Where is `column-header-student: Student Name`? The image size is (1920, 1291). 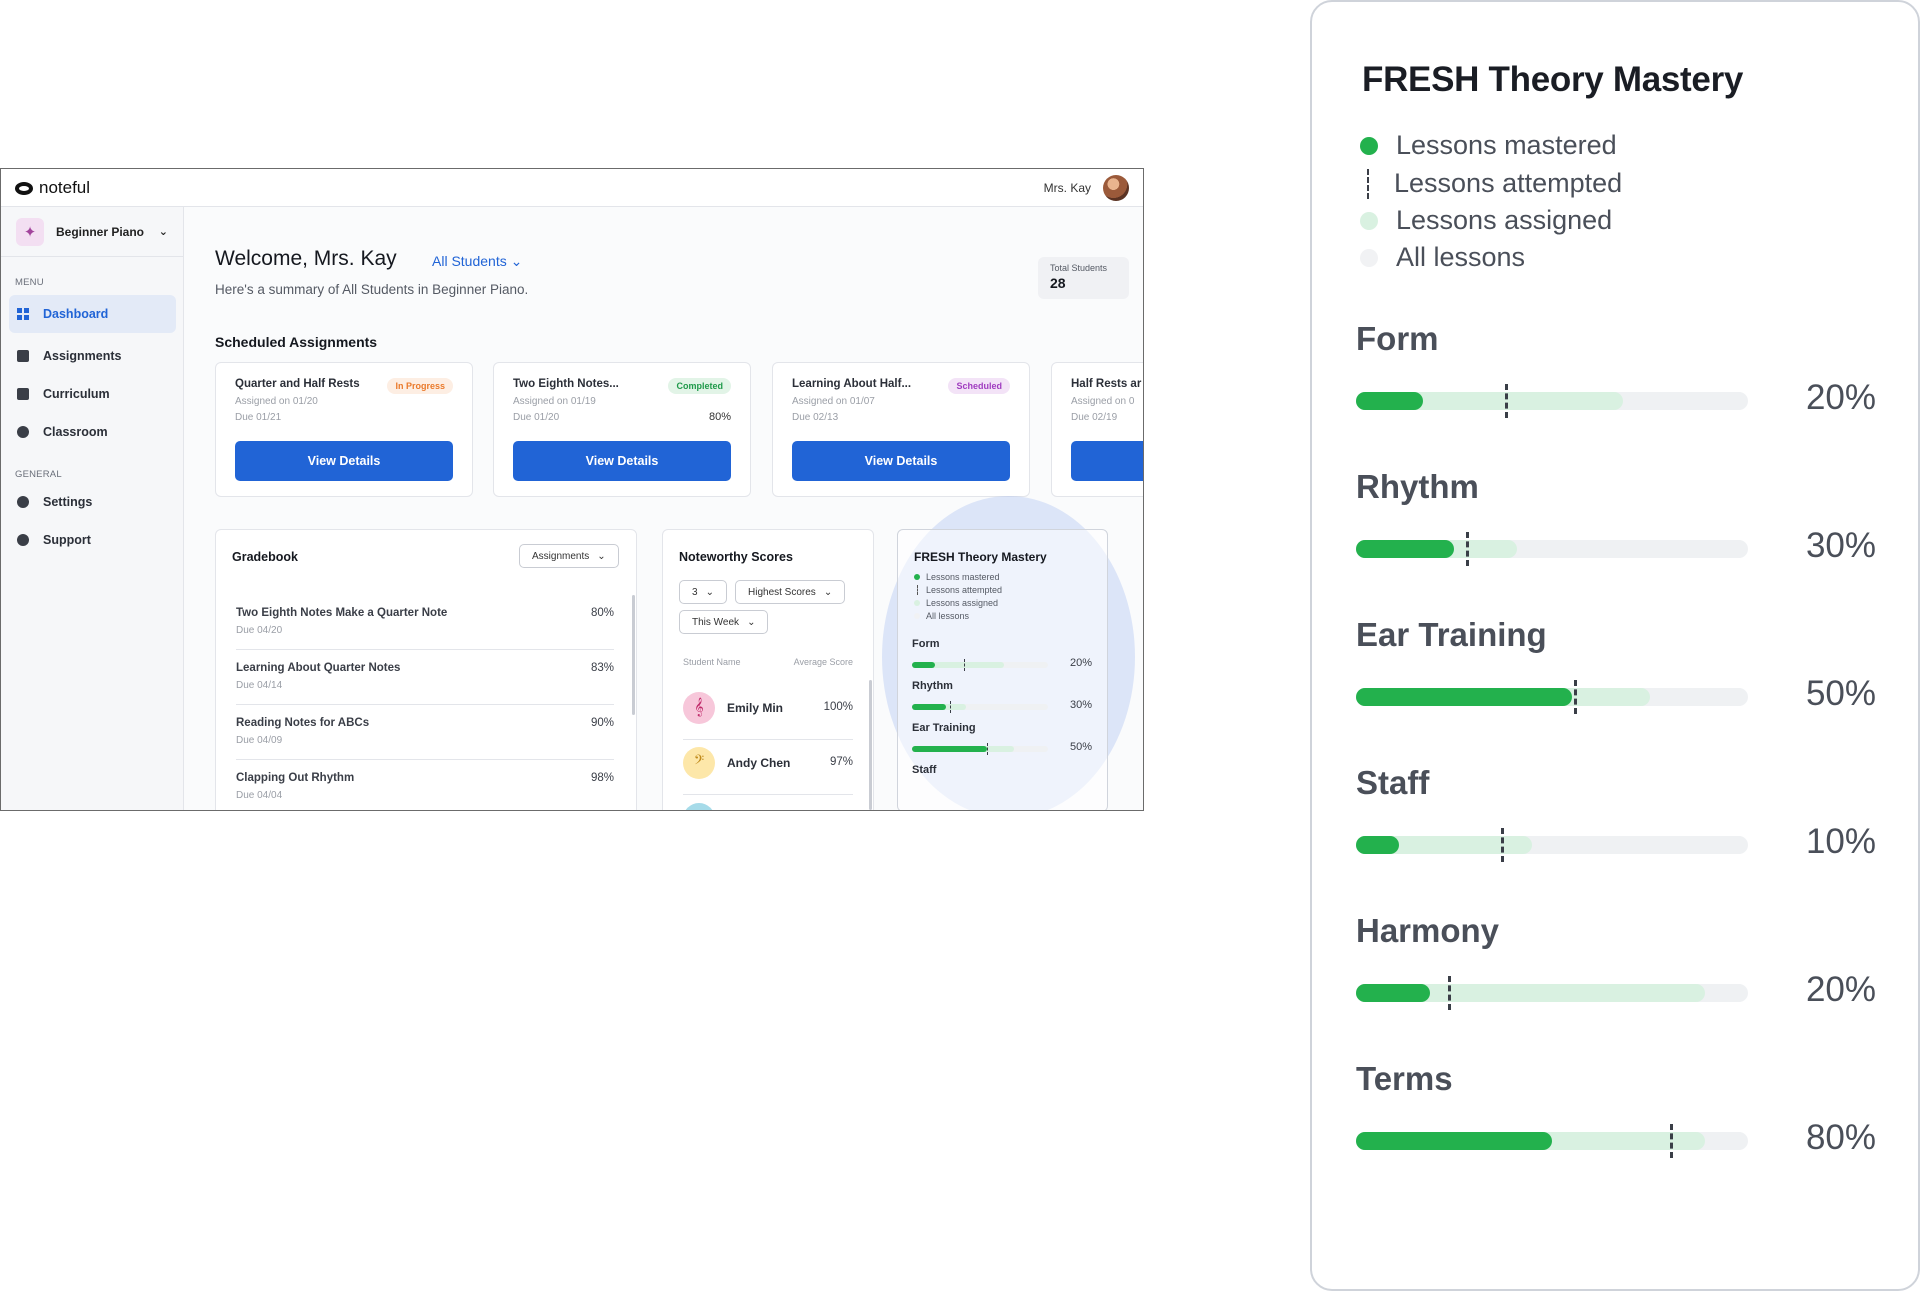 column-header-student: Student Name is located at coordinates (712, 662).